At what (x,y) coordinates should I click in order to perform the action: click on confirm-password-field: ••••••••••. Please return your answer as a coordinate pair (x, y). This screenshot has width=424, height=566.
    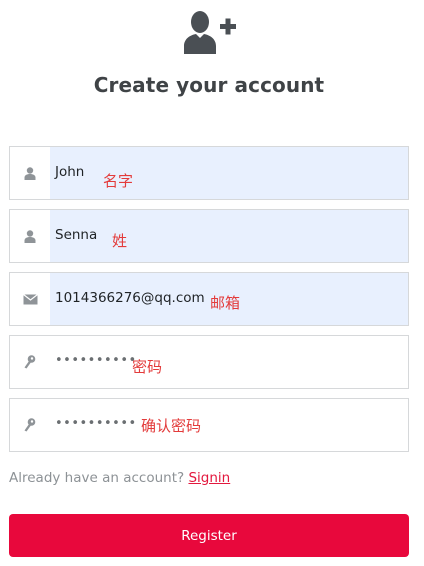
    Looking at the image, I should click on (209, 425).